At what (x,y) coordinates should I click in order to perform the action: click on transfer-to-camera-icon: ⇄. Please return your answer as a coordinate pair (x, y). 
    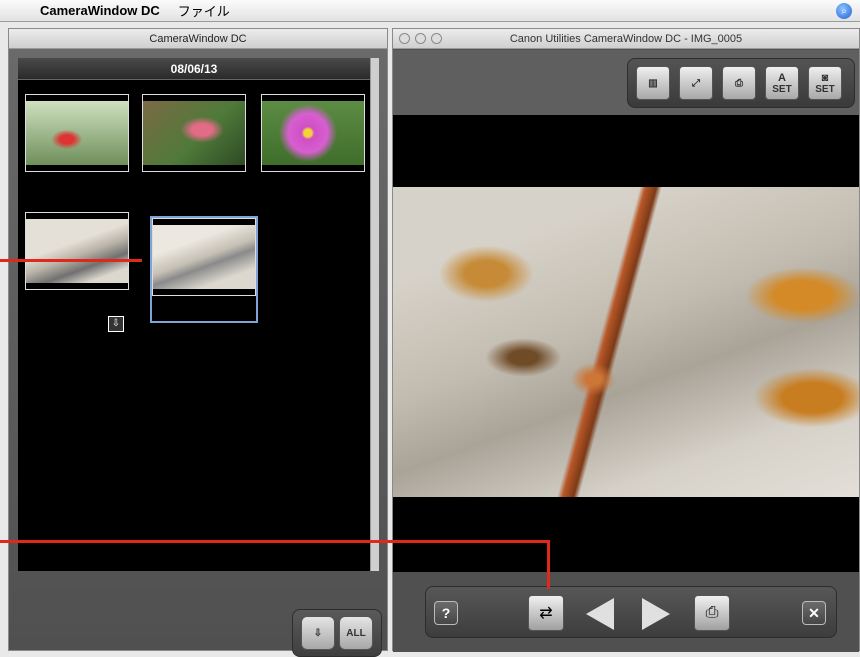
    Looking at the image, I should click on (546, 613).